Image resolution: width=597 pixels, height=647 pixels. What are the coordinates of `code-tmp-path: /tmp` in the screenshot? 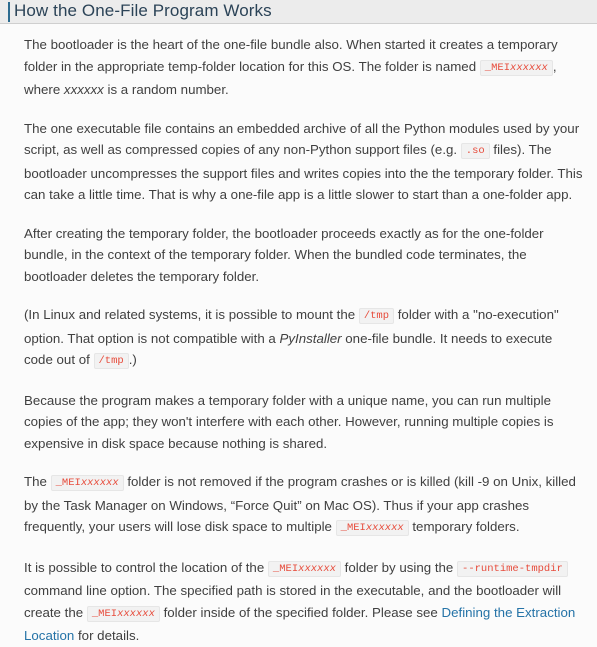 It's located at (376, 316).